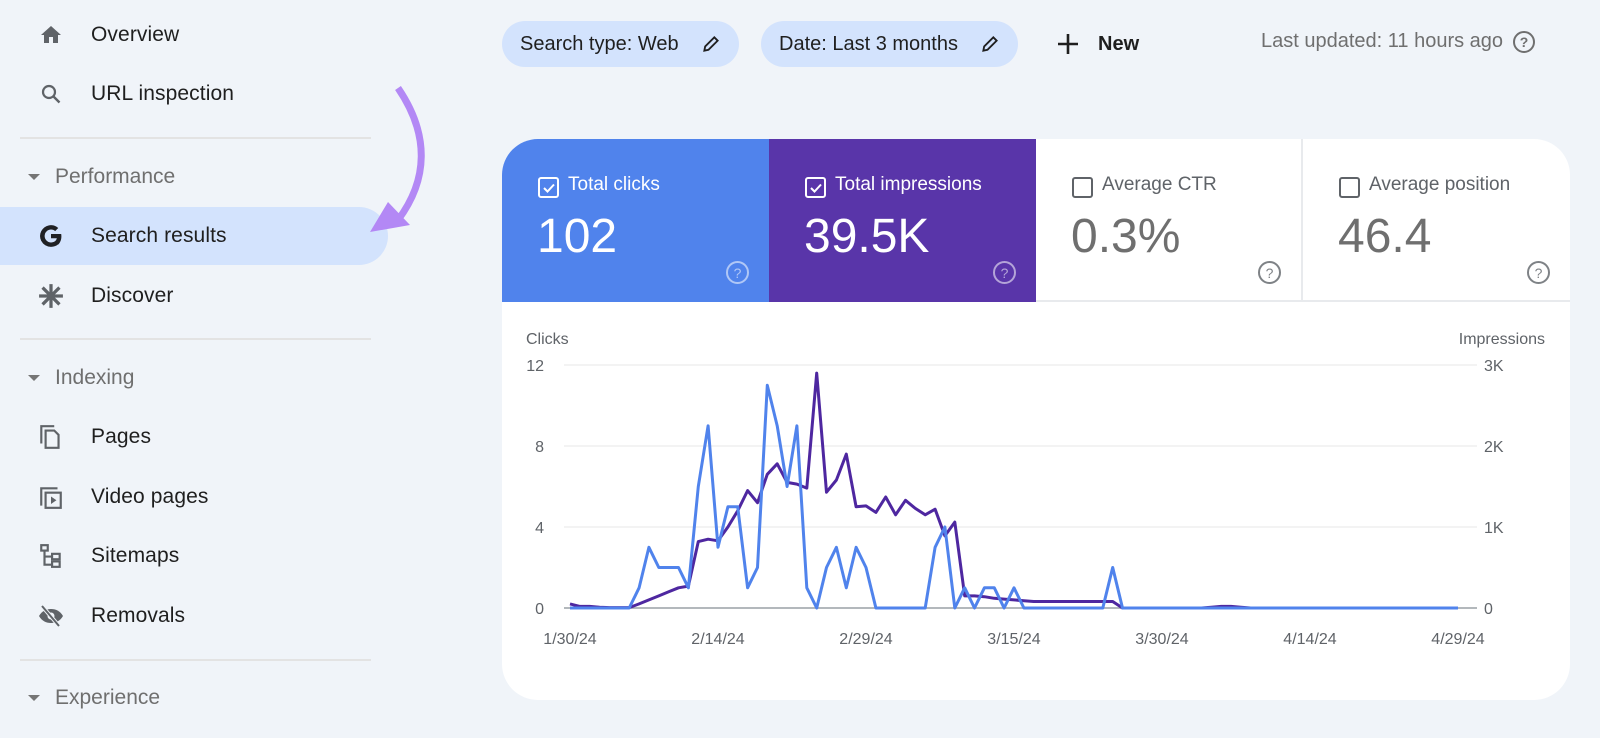 The width and height of the screenshot is (1600, 738). What do you see at coordinates (717, 639) in the screenshot?
I see `x-tick-label: 2/14/24` at bounding box center [717, 639].